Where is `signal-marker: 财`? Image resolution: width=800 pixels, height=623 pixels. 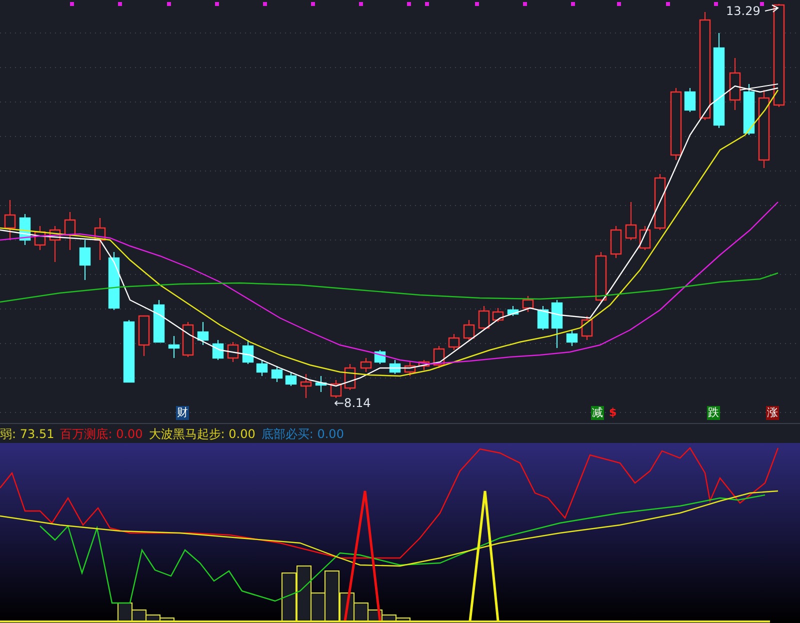
signal-marker: 财 is located at coordinates (182, 413).